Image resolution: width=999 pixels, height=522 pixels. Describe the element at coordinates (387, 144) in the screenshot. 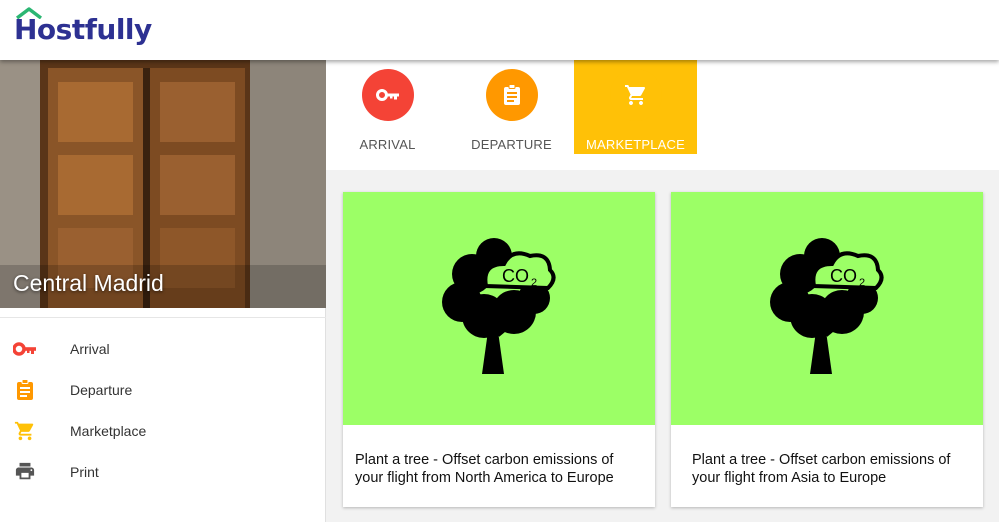

I see `tab-label: ARRIVAL` at that location.